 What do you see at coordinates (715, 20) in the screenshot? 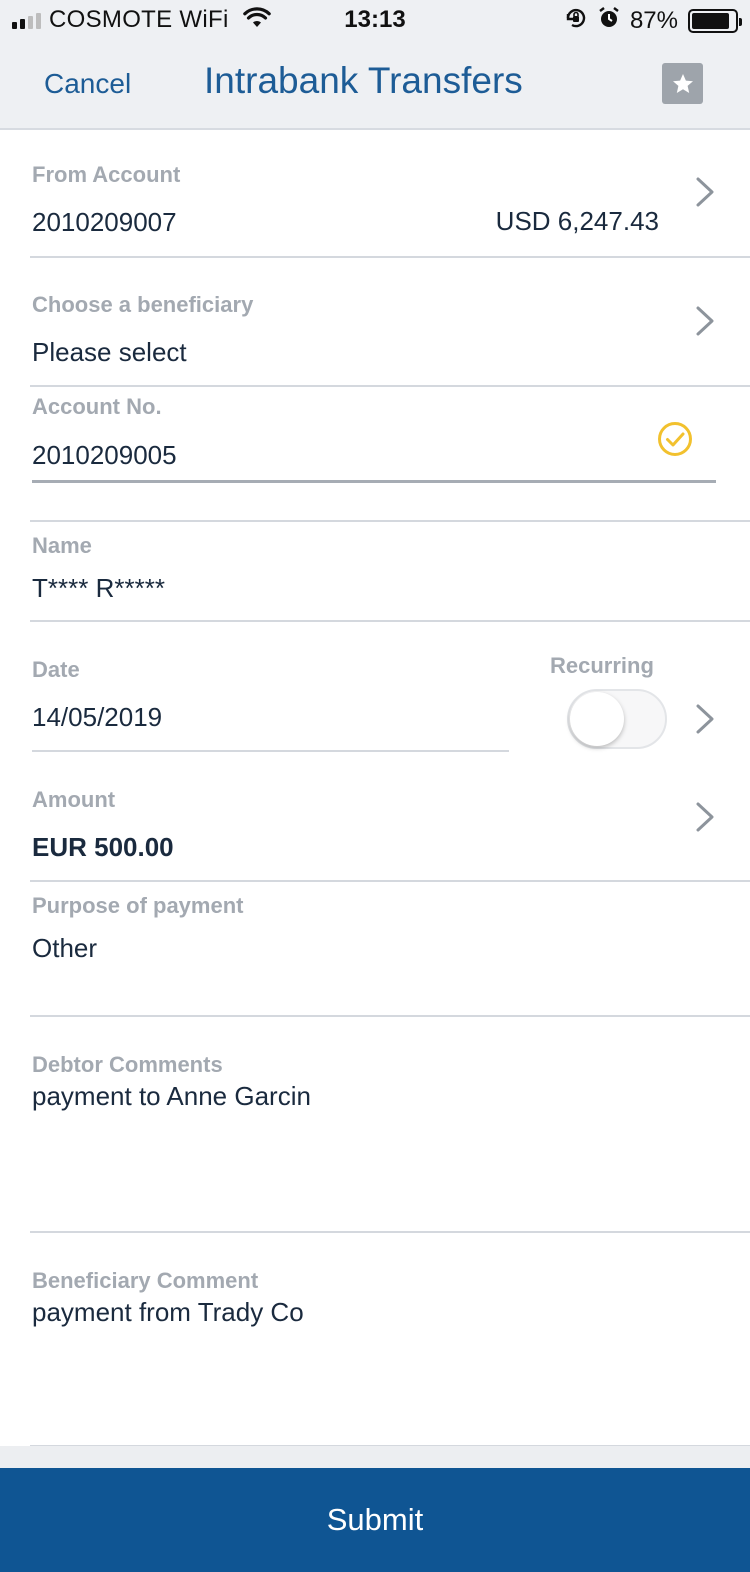
I see `battery-icon` at bounding box center [715, 20].